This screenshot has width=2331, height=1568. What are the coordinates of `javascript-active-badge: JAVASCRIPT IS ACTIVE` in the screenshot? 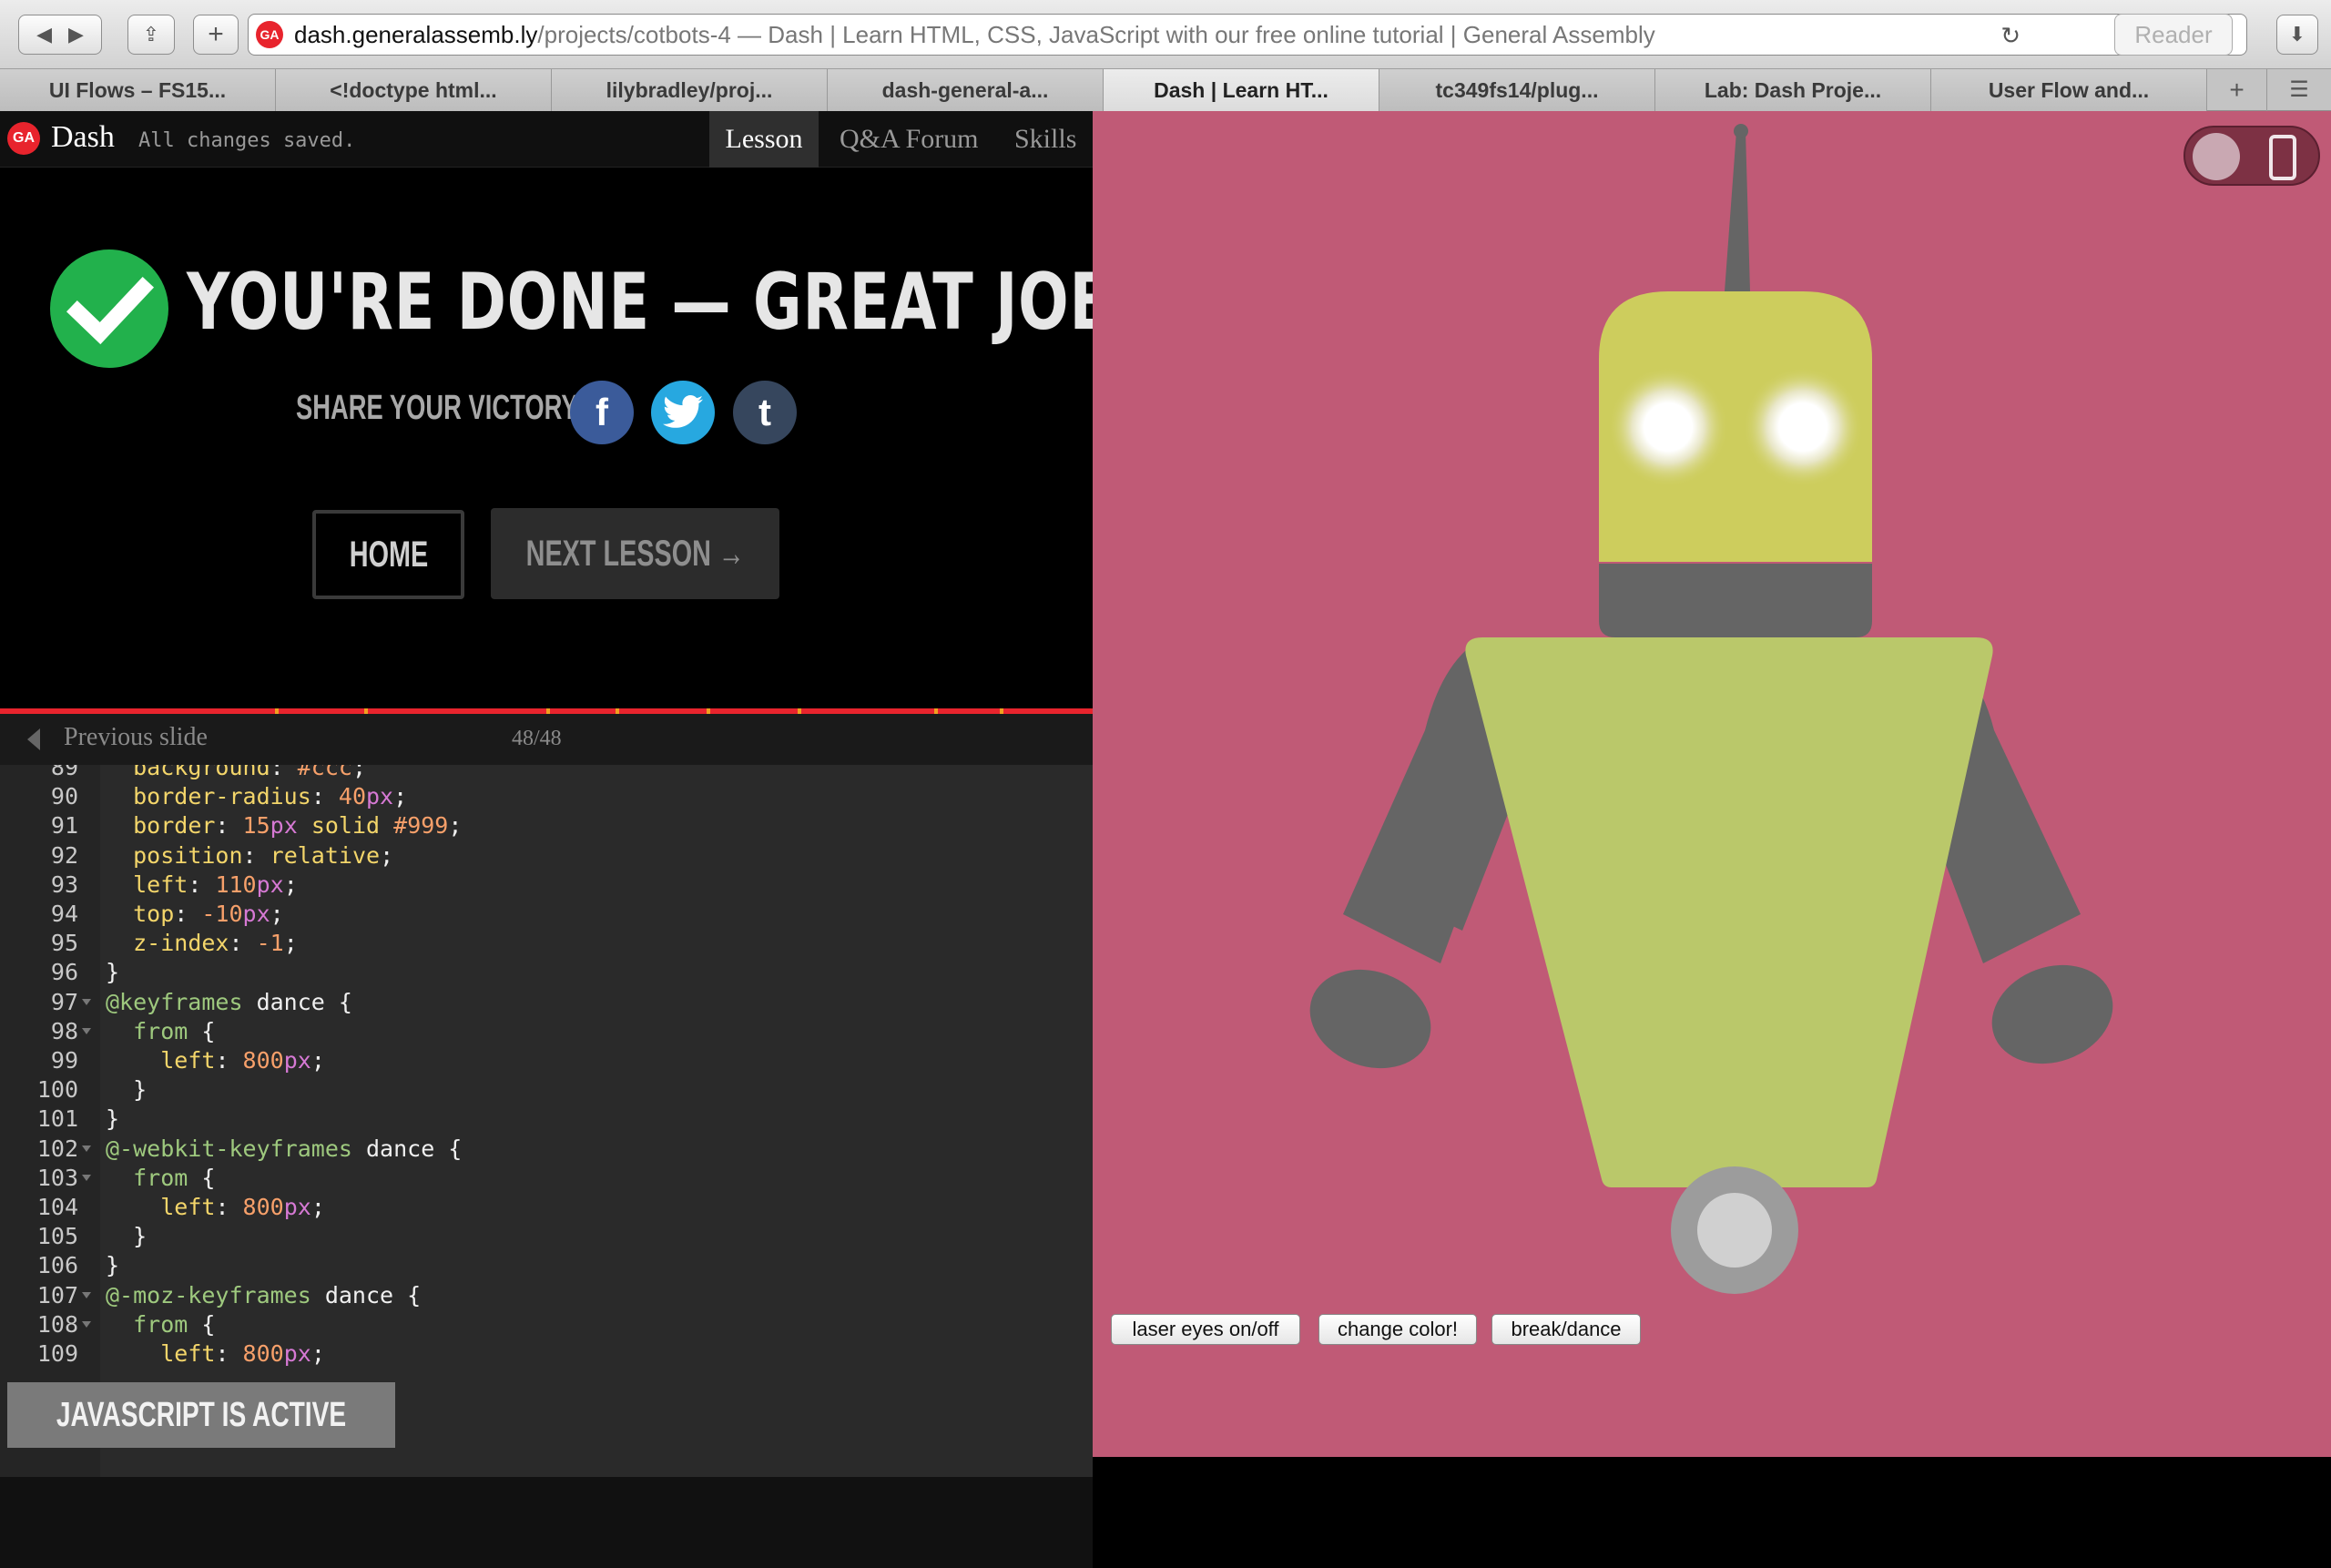 It's located at (201, 1415).